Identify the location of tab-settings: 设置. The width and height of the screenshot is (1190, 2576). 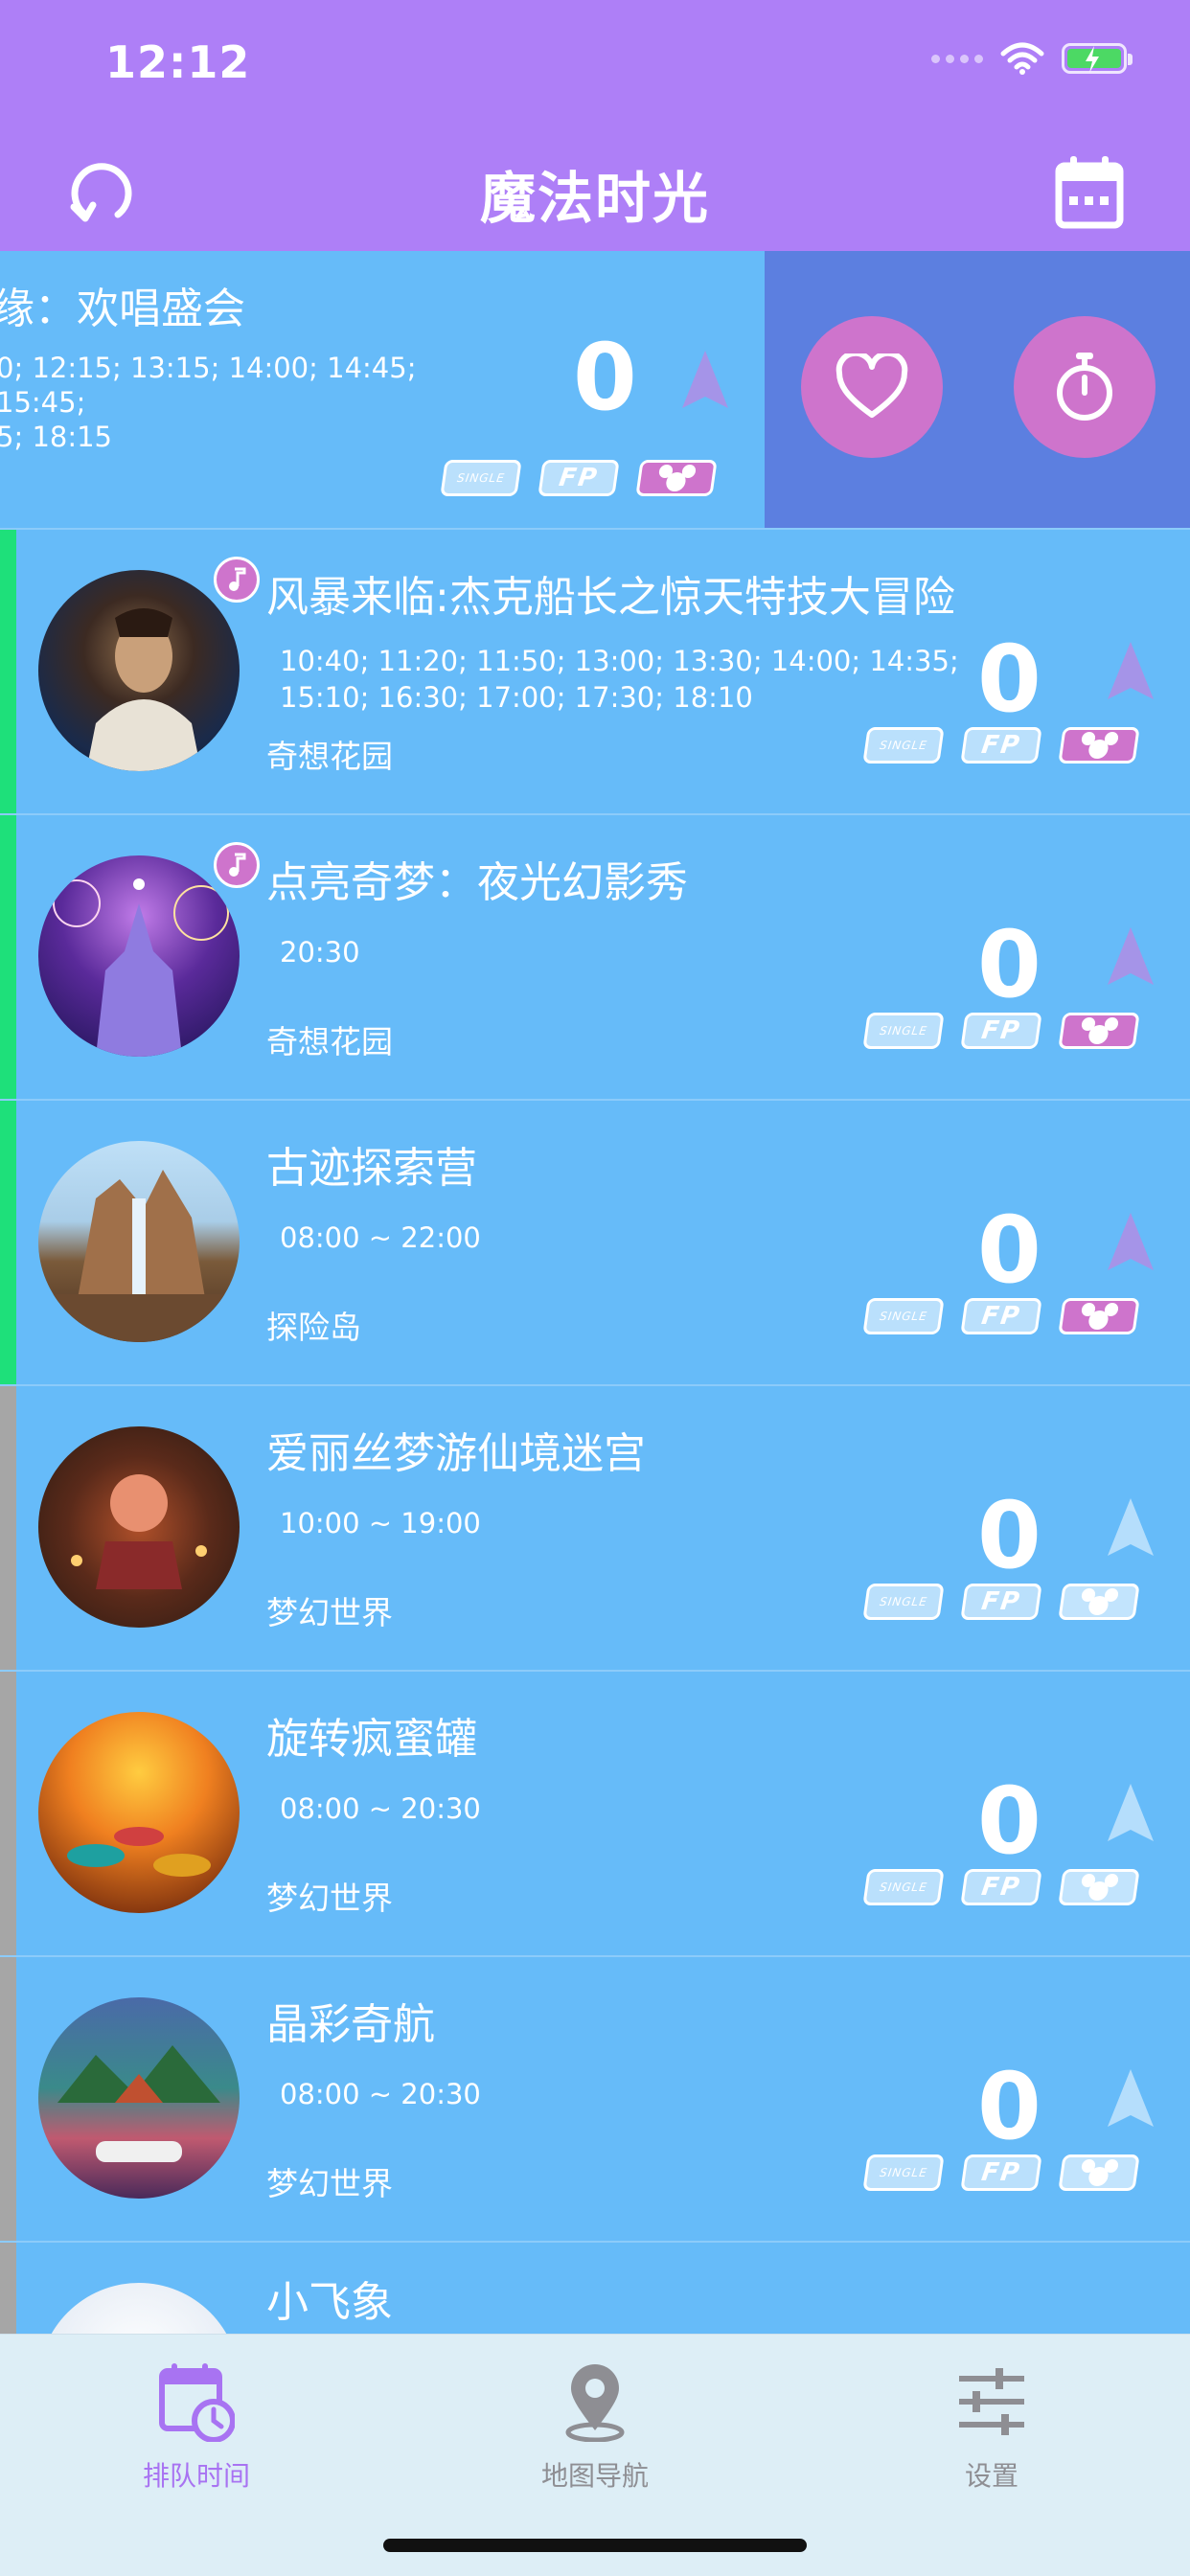
(991, 2424).